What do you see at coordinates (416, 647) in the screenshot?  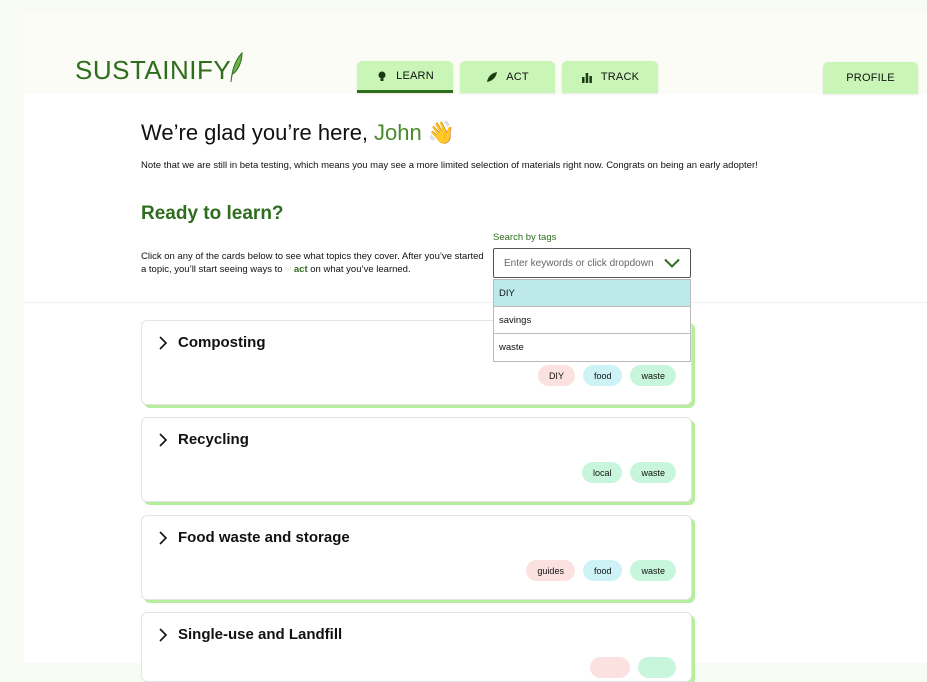 I see `topic-card: Single-use and Landfill` at bounding box center [416, 647].